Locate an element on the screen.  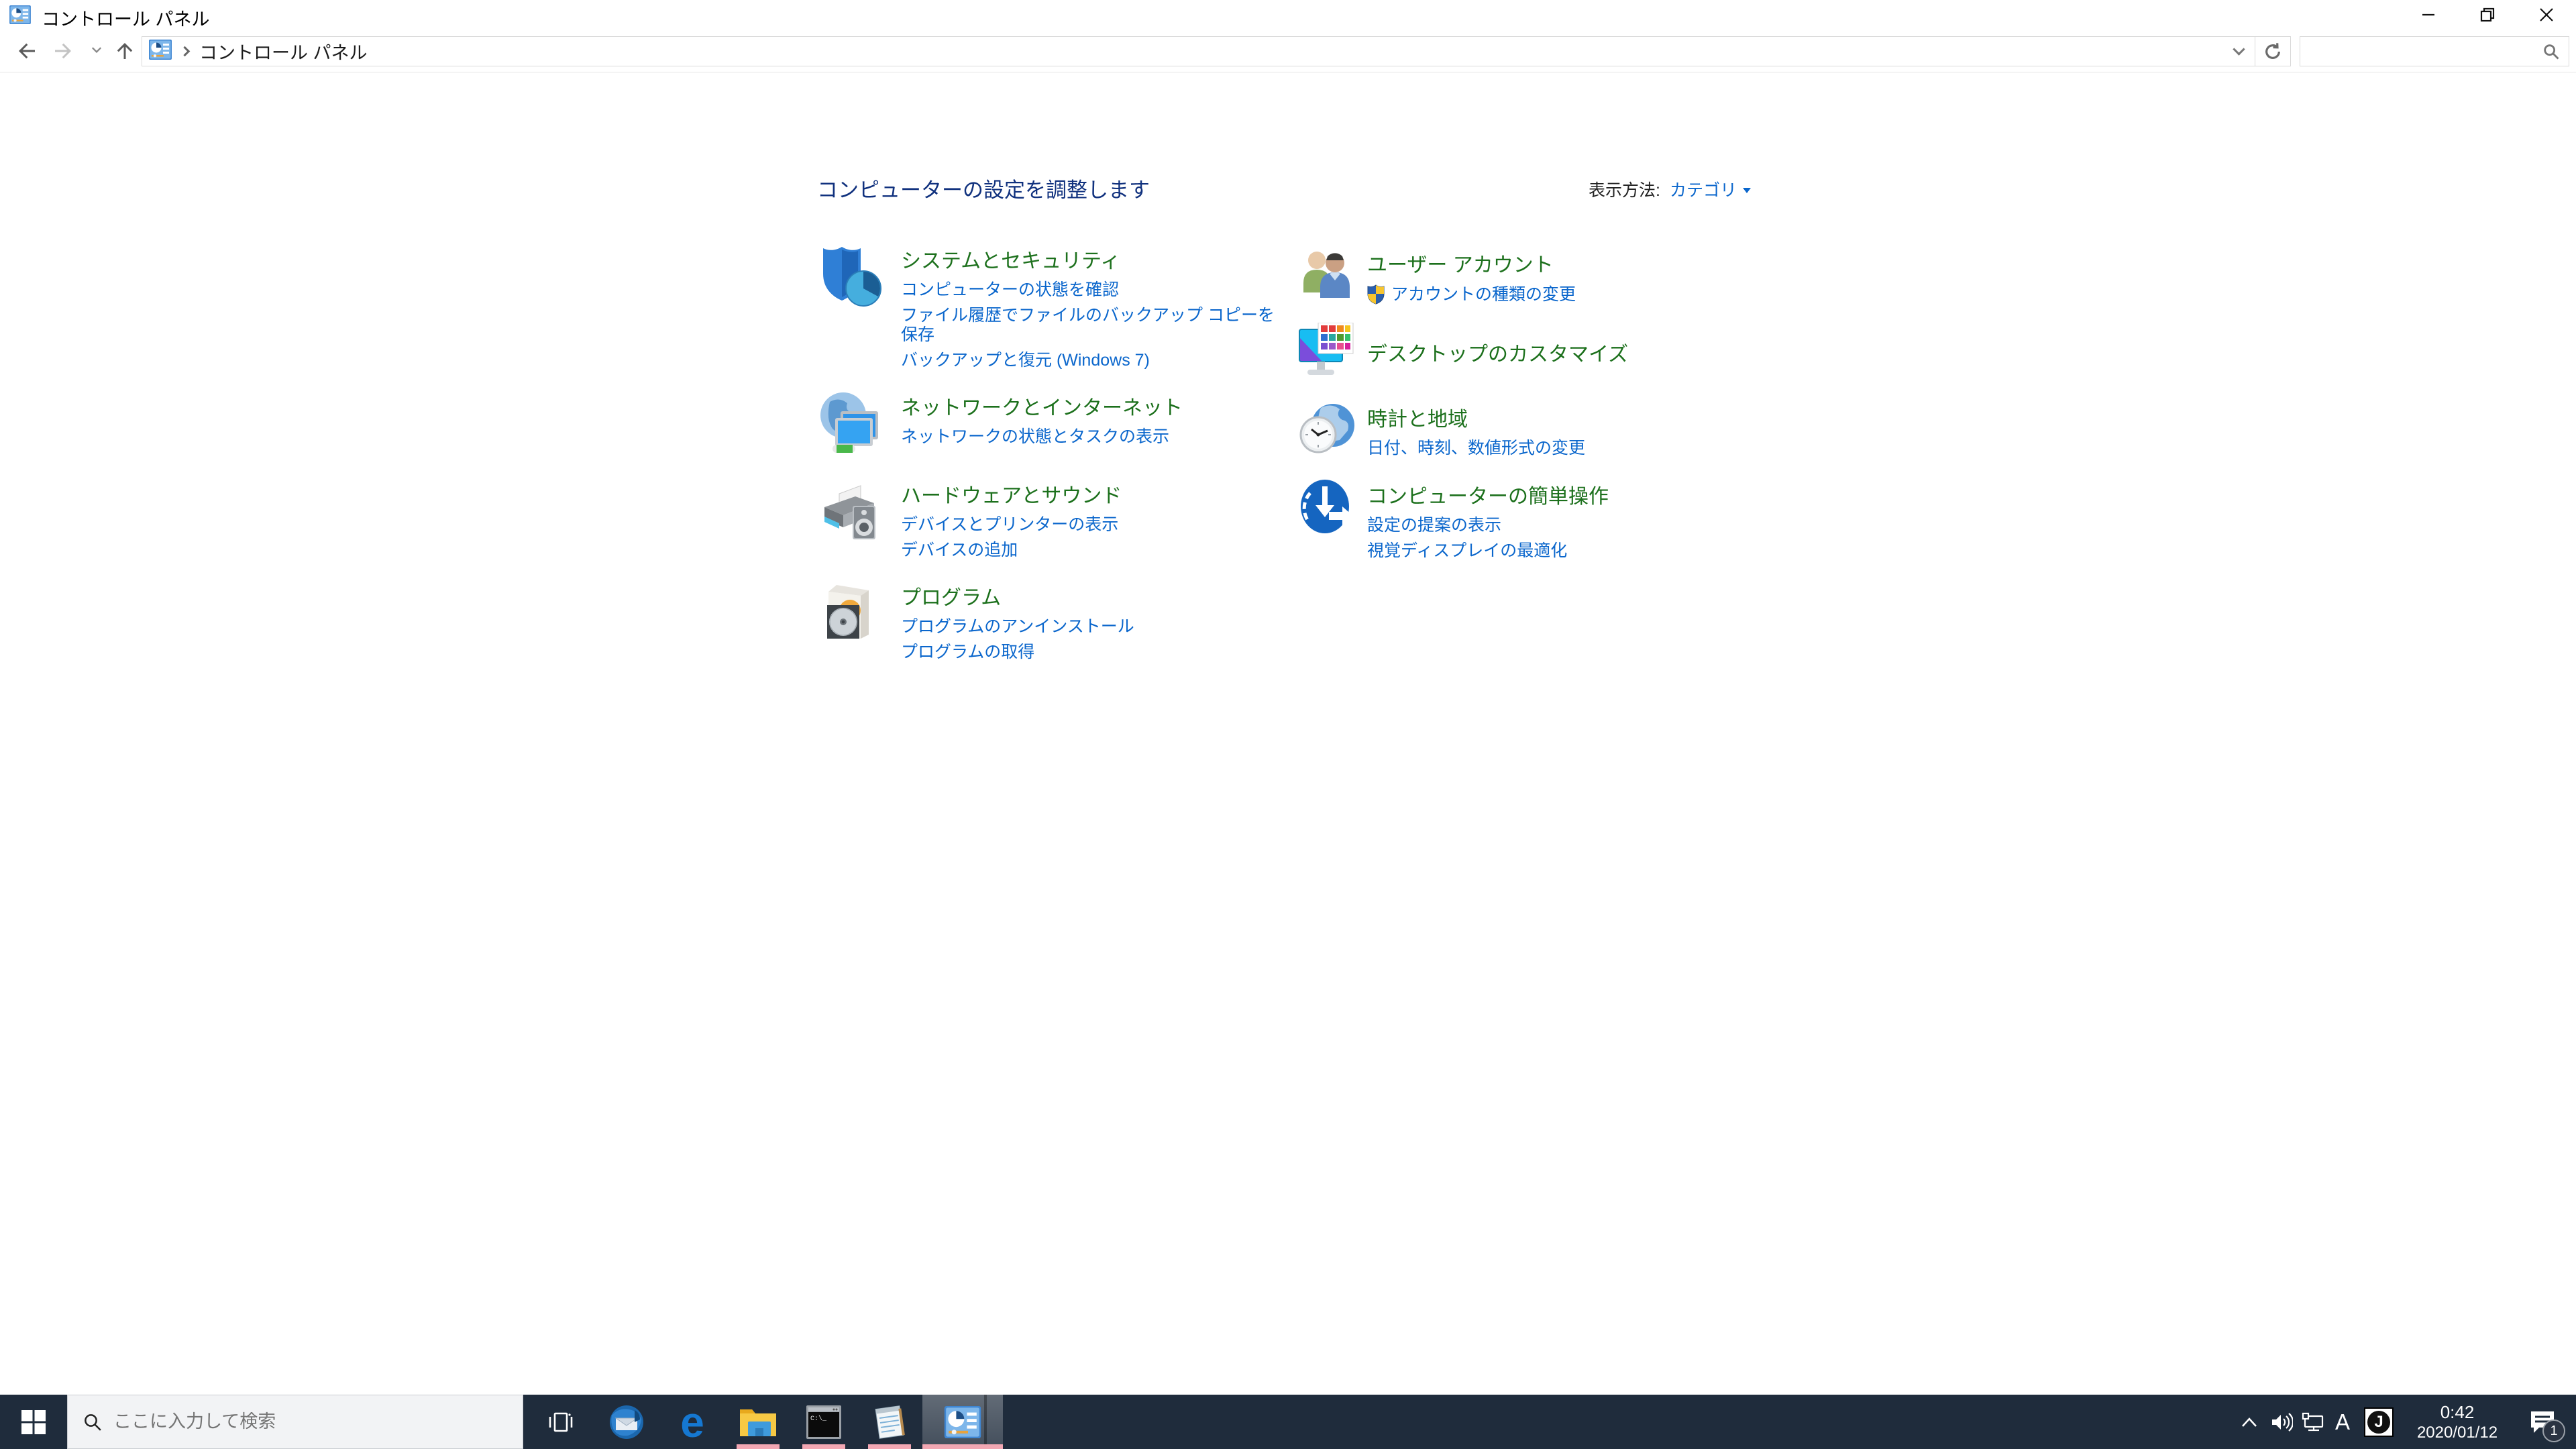
taskbar-app-file-explorer is located at coordinates (758, 1422).